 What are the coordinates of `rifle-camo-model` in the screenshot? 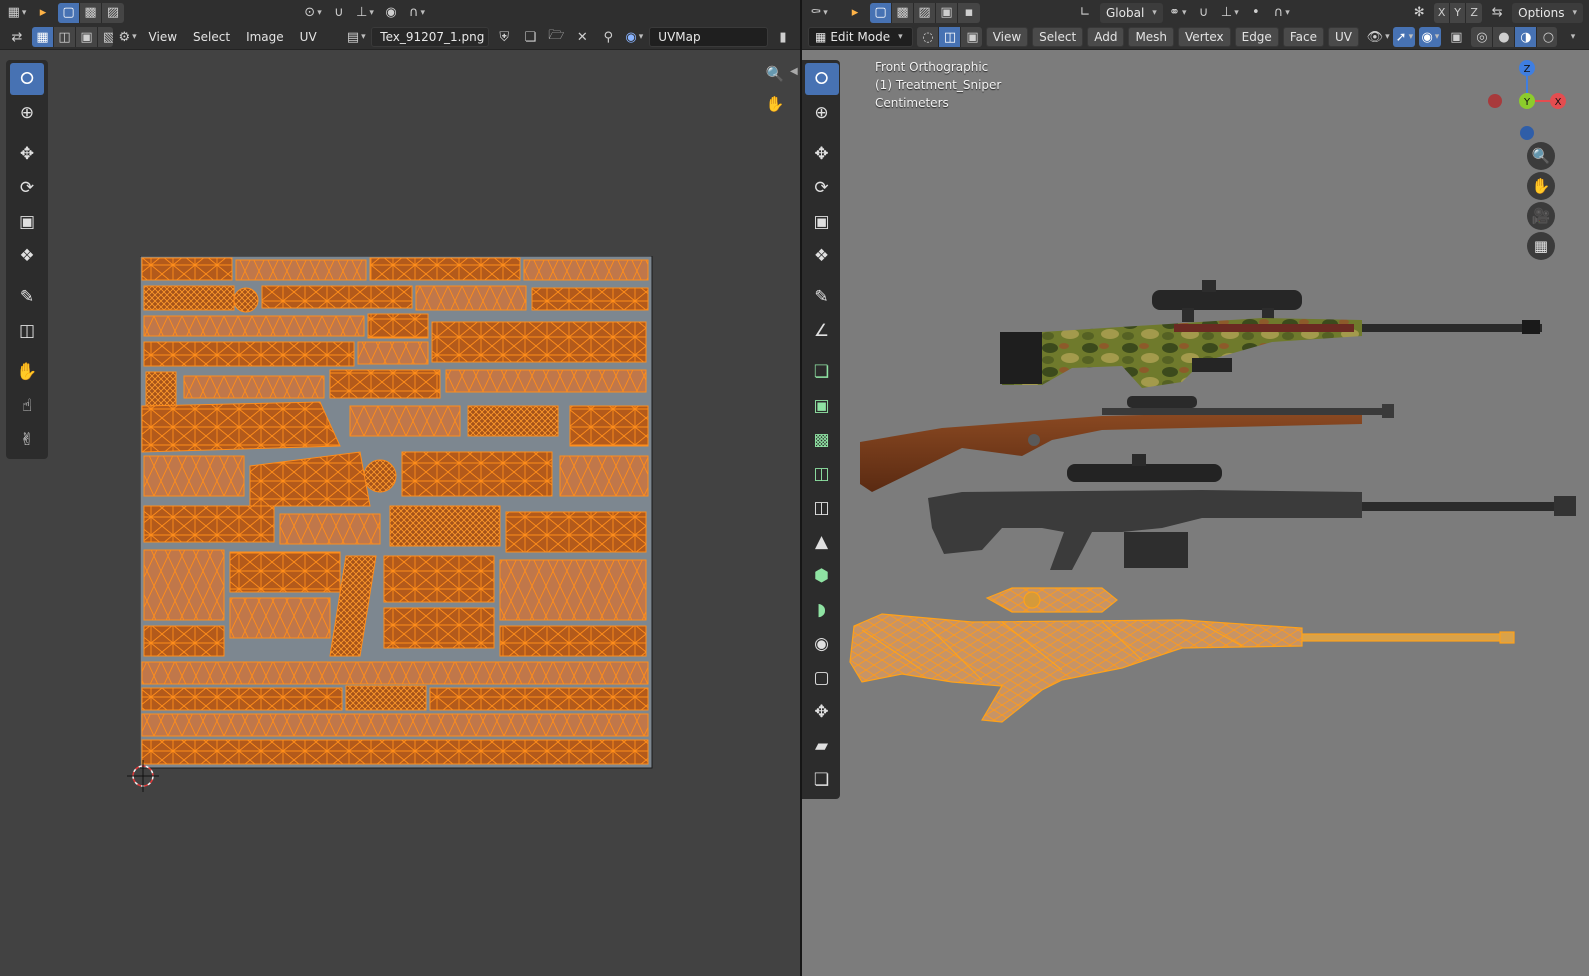 It's located at (1271, 334).